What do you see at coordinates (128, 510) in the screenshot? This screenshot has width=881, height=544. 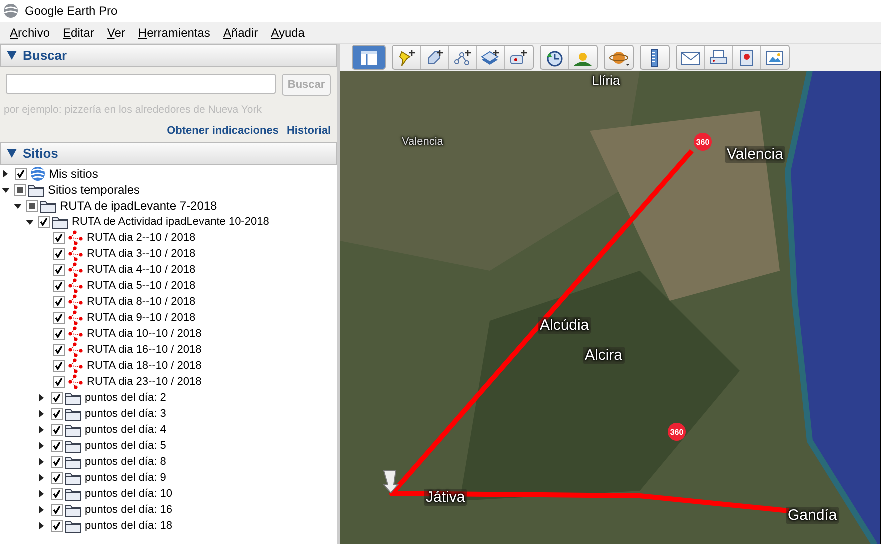 I see `tree-item-label: puntos del día: 16` at bounding box center [128, 510].